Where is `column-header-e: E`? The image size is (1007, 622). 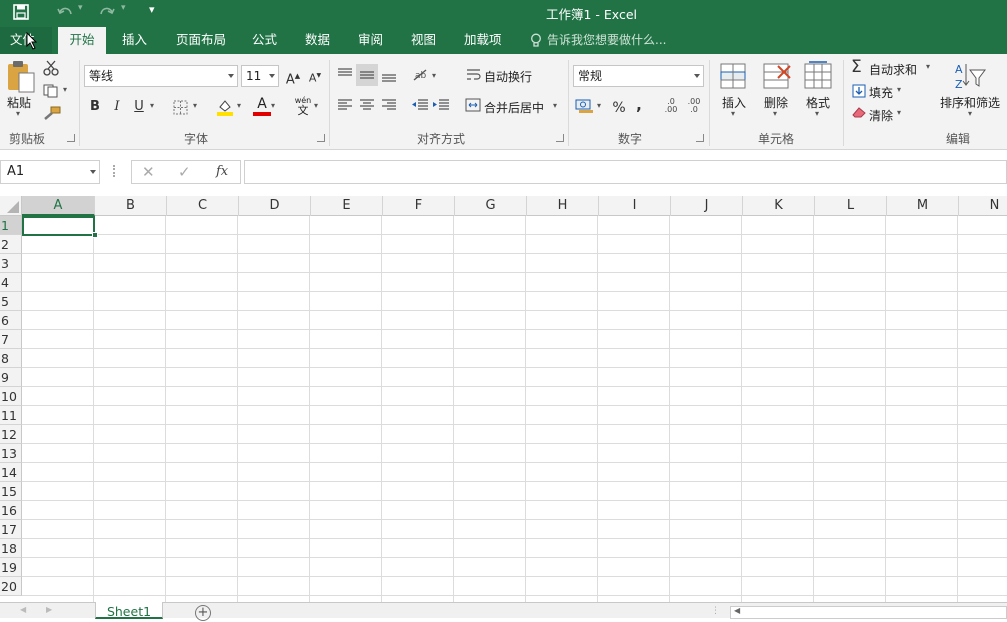
column-header-e: E is located at coordinates (347, 206).